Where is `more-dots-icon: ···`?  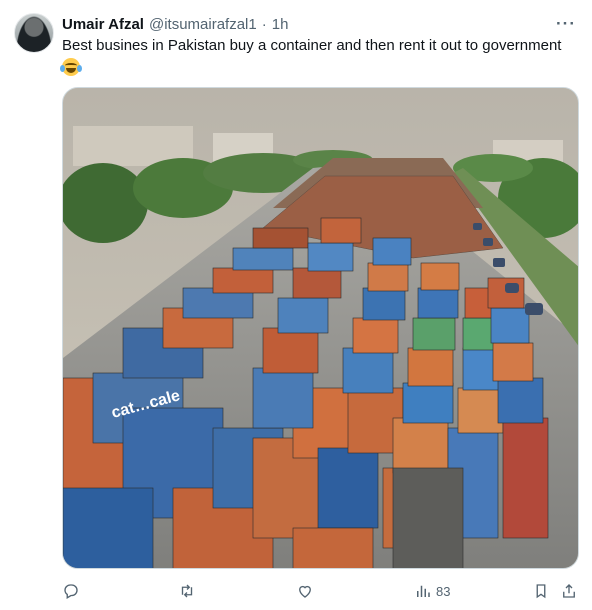 more-dots-icon: ··· is located at coordinates (566, 24).